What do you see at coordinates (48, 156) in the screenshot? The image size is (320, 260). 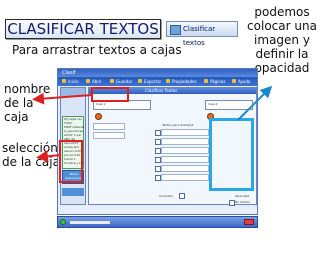 I see `arrow-selection` at bounding box center [48, 156].